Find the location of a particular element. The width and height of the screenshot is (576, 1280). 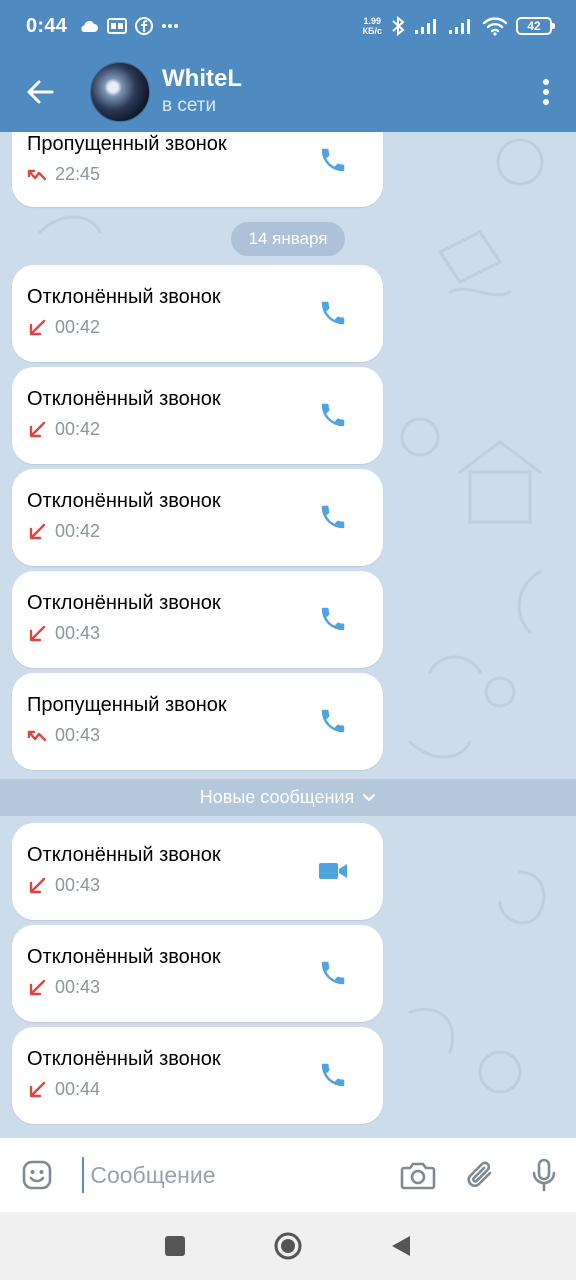

camera-icon is located at coordinates (418, 1176).